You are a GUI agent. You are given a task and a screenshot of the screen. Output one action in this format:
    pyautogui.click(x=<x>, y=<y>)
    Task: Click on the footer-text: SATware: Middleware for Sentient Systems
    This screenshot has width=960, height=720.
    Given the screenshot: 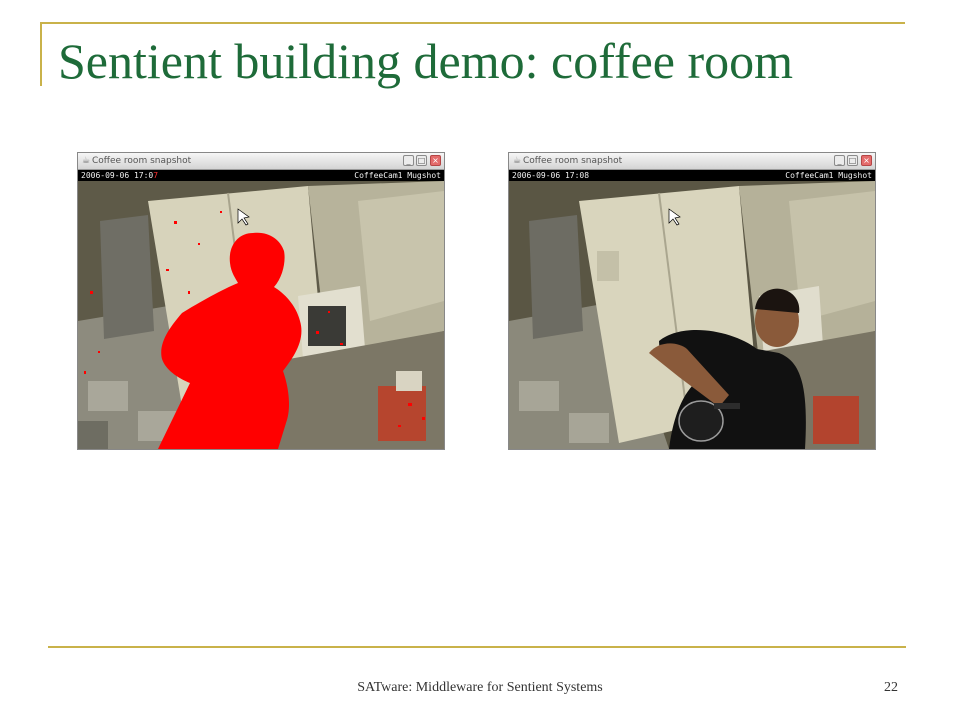 What is the action you would take?
    pyautogui.click(x=480, y=687)
    